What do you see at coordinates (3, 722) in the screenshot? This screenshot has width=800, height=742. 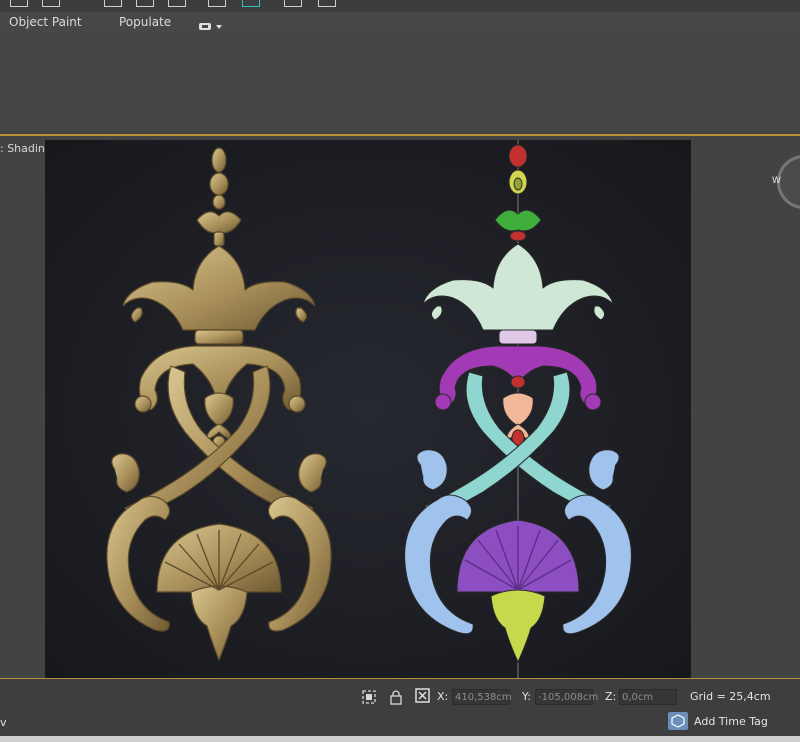 I see `prompt-text: v` at bounding box center [3, 722].